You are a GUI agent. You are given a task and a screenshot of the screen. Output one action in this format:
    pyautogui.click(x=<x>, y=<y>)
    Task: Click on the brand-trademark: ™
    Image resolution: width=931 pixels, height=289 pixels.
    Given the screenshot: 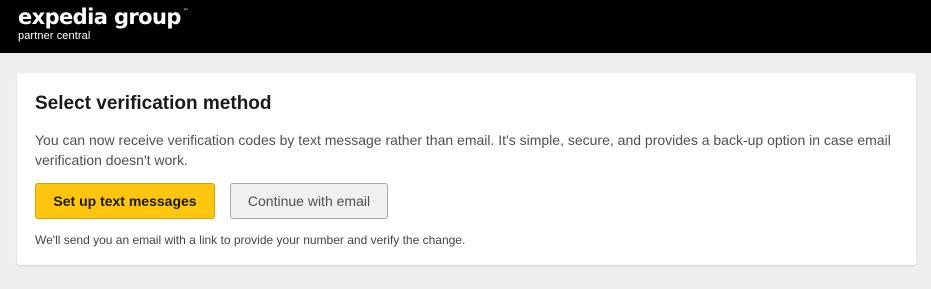 What is the action you would take?
    pyautogui.click(x=185, y=11)
    